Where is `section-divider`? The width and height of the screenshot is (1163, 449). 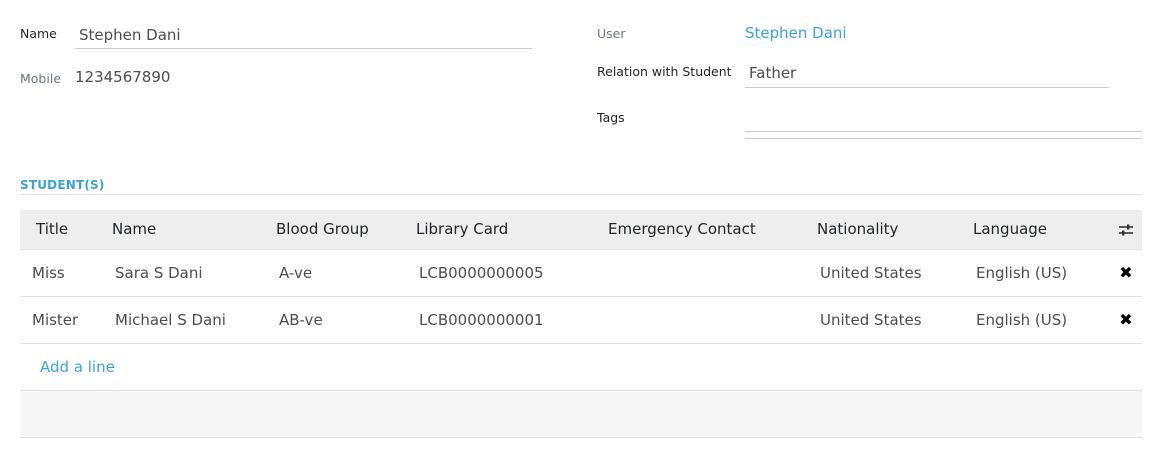 section-divider is located at coordinates (581, 194).